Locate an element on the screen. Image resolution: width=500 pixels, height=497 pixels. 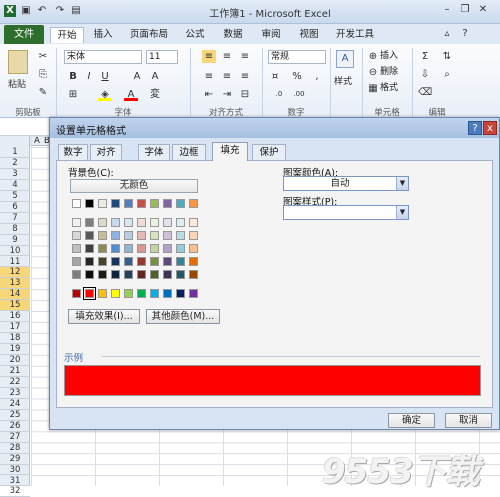
cut-icon: ✂ is located at coordinates (43, 56).